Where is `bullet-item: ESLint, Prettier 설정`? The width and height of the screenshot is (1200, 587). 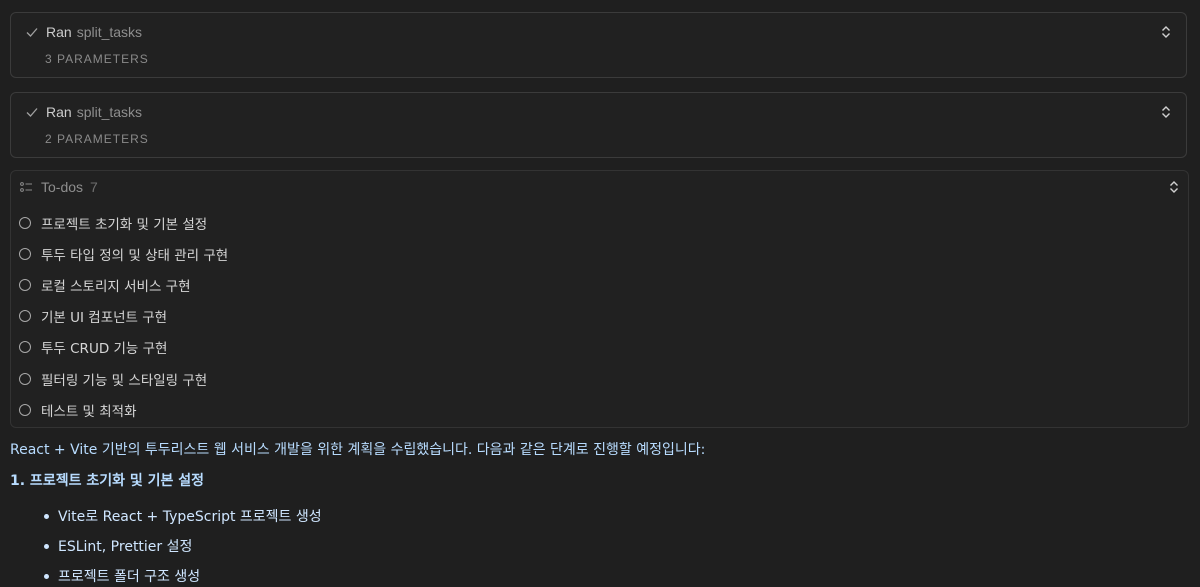 bullet-item: ESLint, Prettier 설정 is located at coordinates (357, 546).